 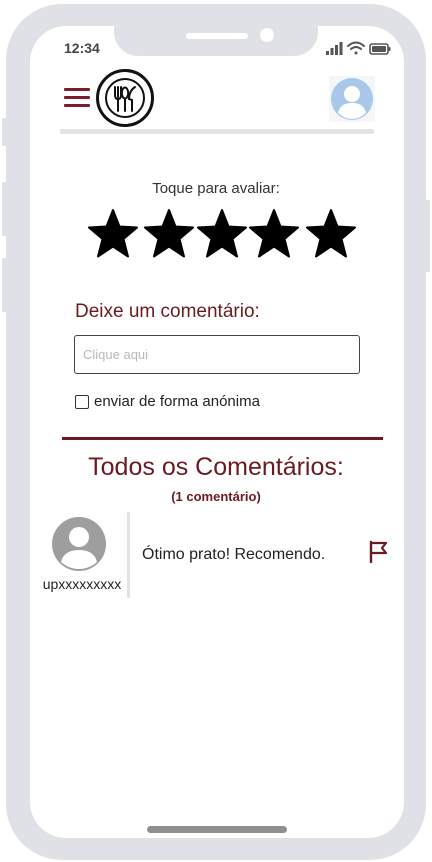 What do you see at coordinates (167, 311) in the screenshot?
I see `comment-form-label: Deixe um comentário:` at bounding box center [167, 311].